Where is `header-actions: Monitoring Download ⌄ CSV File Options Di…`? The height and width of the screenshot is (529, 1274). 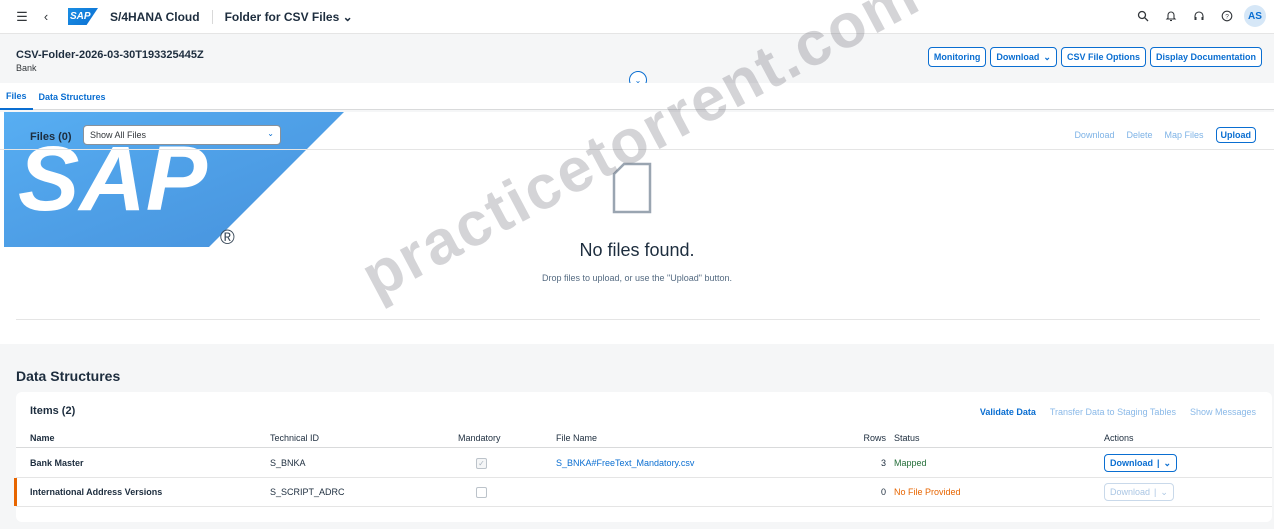 header-actions: Monitoring Download ⌄ CSV File Options Di… is located at coordinates (1094, 57).